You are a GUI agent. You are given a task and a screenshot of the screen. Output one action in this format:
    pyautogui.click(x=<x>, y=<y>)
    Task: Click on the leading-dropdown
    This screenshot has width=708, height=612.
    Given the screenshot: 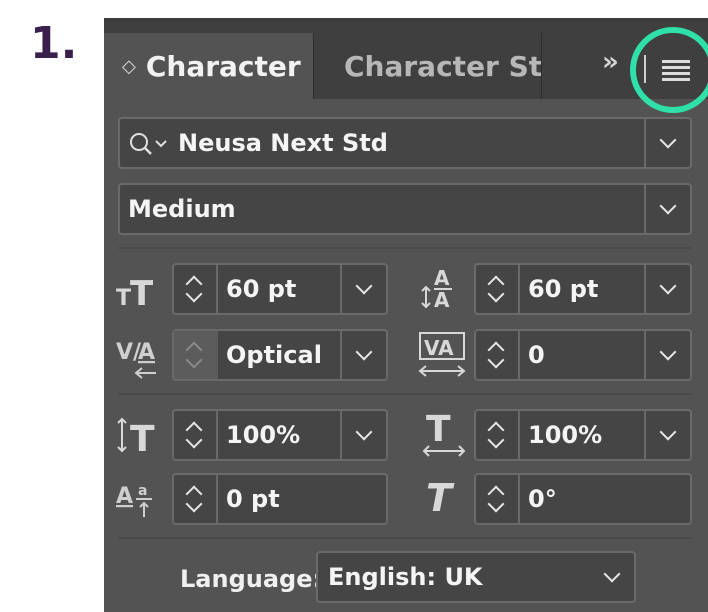 What is the action you would take?
    pyautogui.click(x=667, y=289)
    